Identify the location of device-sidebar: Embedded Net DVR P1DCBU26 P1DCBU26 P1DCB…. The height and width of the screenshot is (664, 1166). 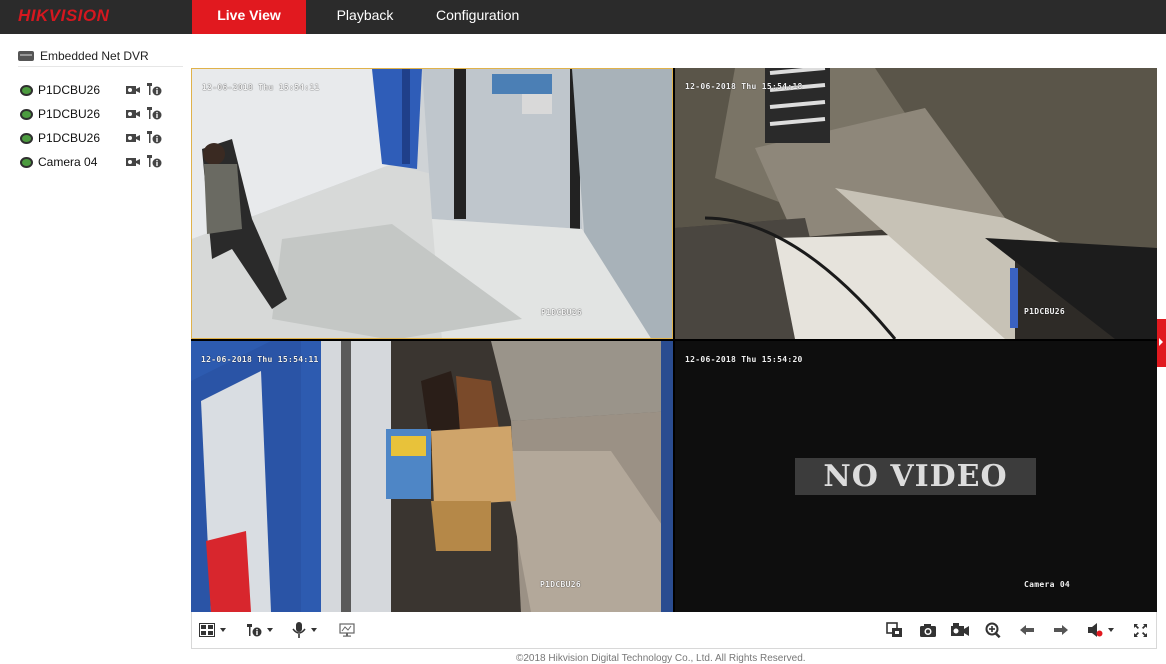
(91, 346).